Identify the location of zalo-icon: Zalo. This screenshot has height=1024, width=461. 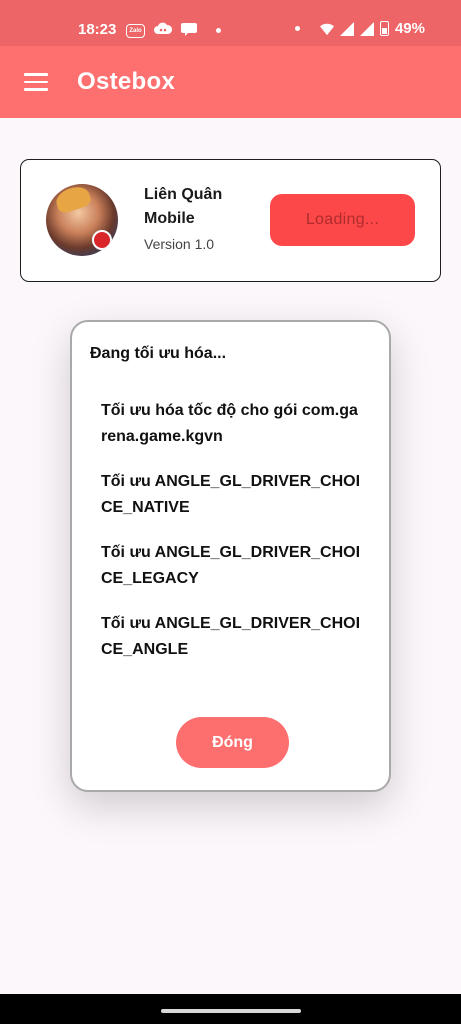
(135, 30).